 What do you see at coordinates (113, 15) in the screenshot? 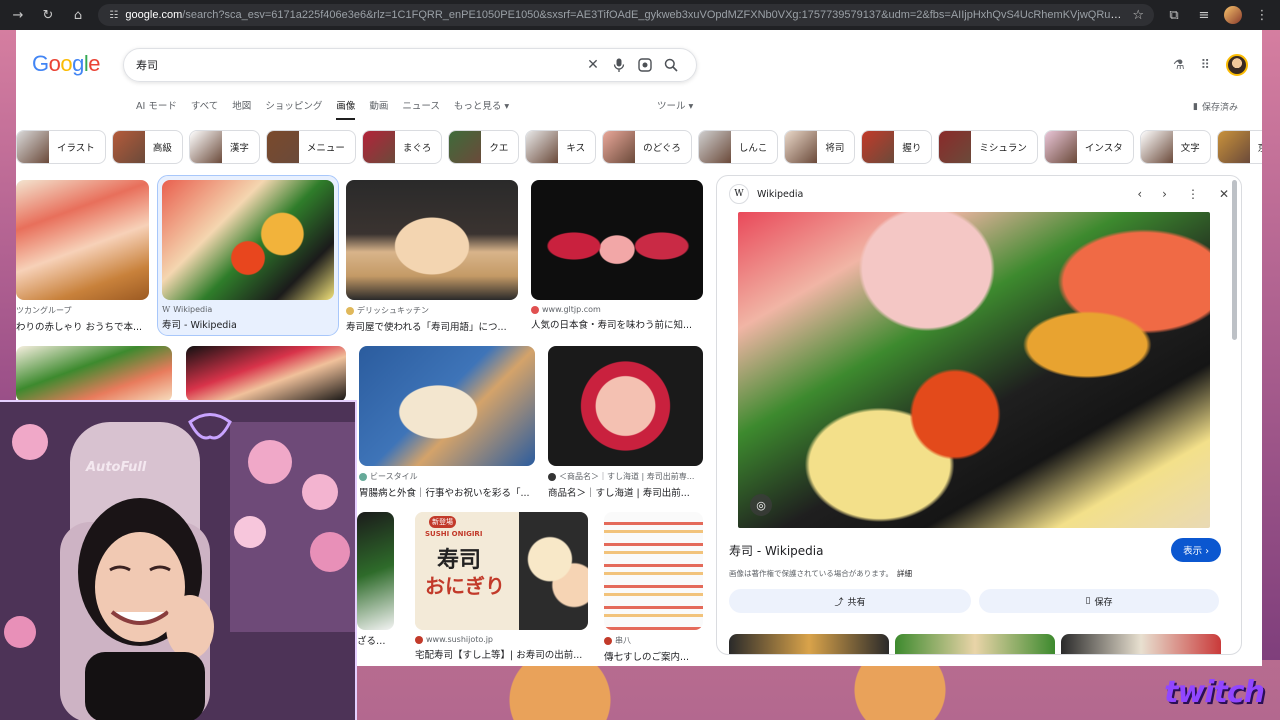
I see `site-info-icon: ☷` at bounding box center [113, 15].